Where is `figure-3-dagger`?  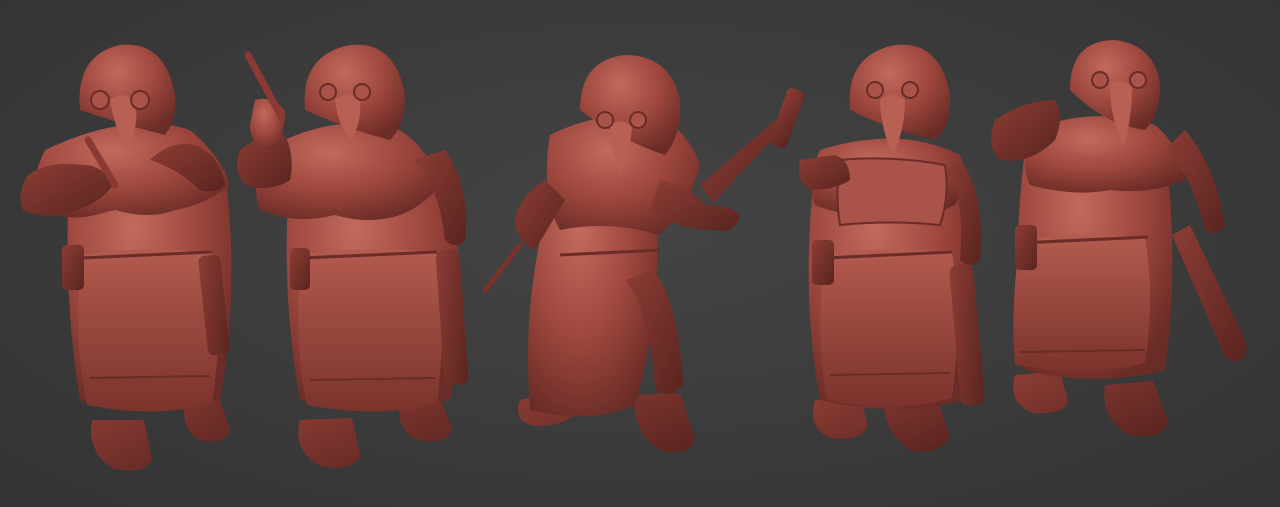
figure-3-dagger is located at coordinates (502, 267).